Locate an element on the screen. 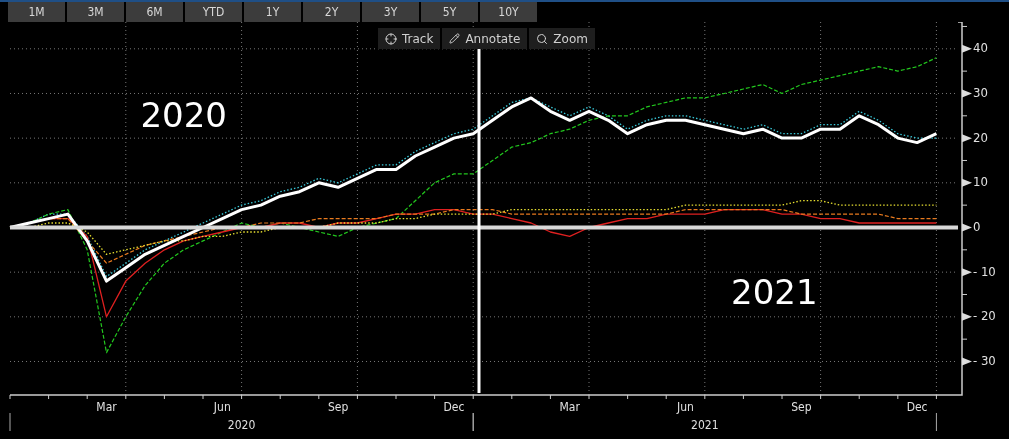 This screenshot has height=439, width=1009. crosshair-icon is located at coordinates (391, 38).